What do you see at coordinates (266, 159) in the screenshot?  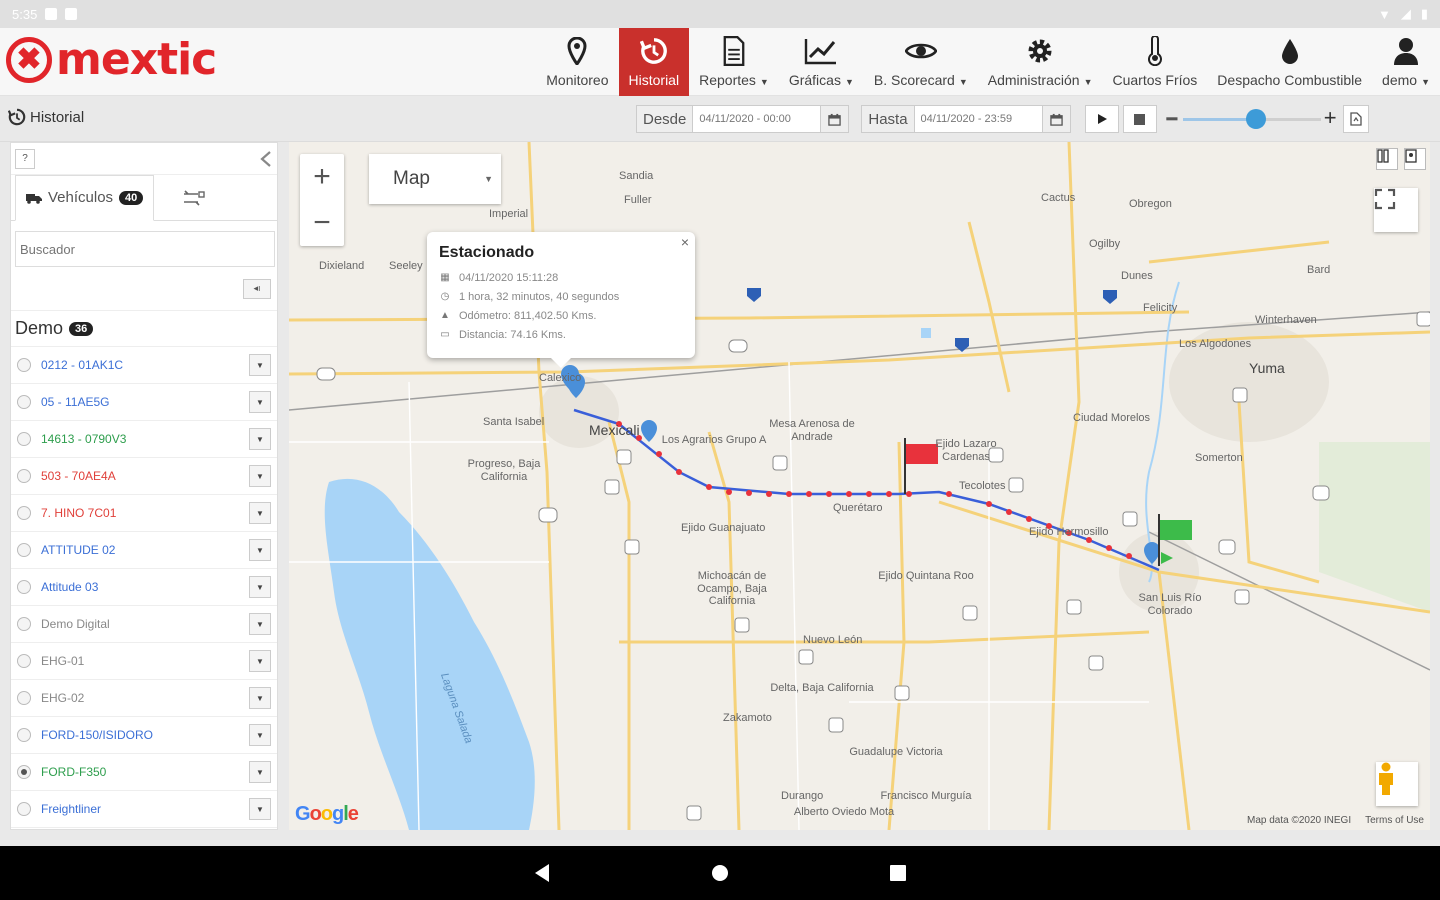 I see `collapse-sidebar-icon` at bounding box center [266, 159].